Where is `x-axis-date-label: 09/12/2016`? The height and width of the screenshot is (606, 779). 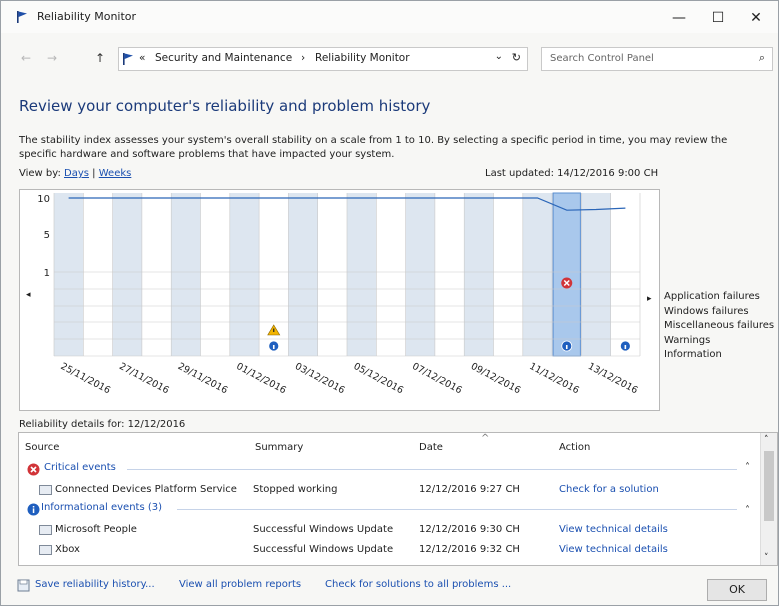 x-axis-date-label: 09/12/2016 is located at coordinates (496, 378).